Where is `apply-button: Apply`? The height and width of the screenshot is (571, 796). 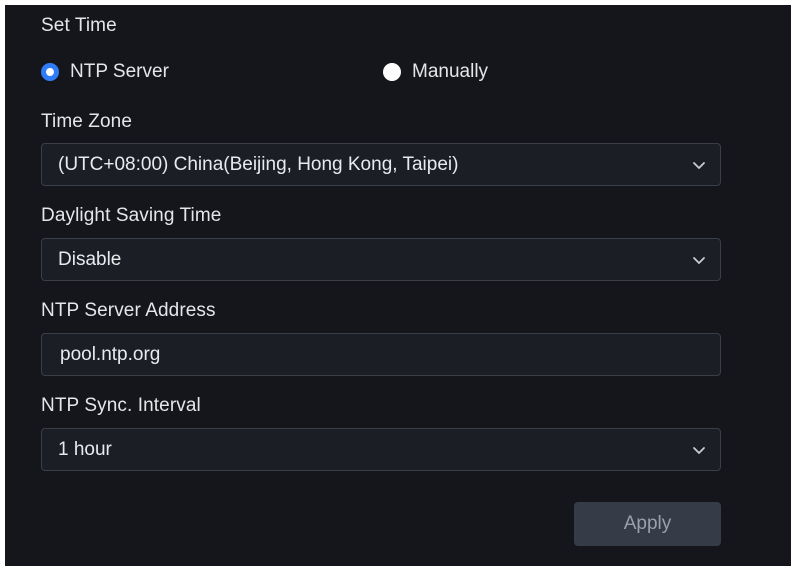
apply-button: Apply is located at coordinates (647, 524).